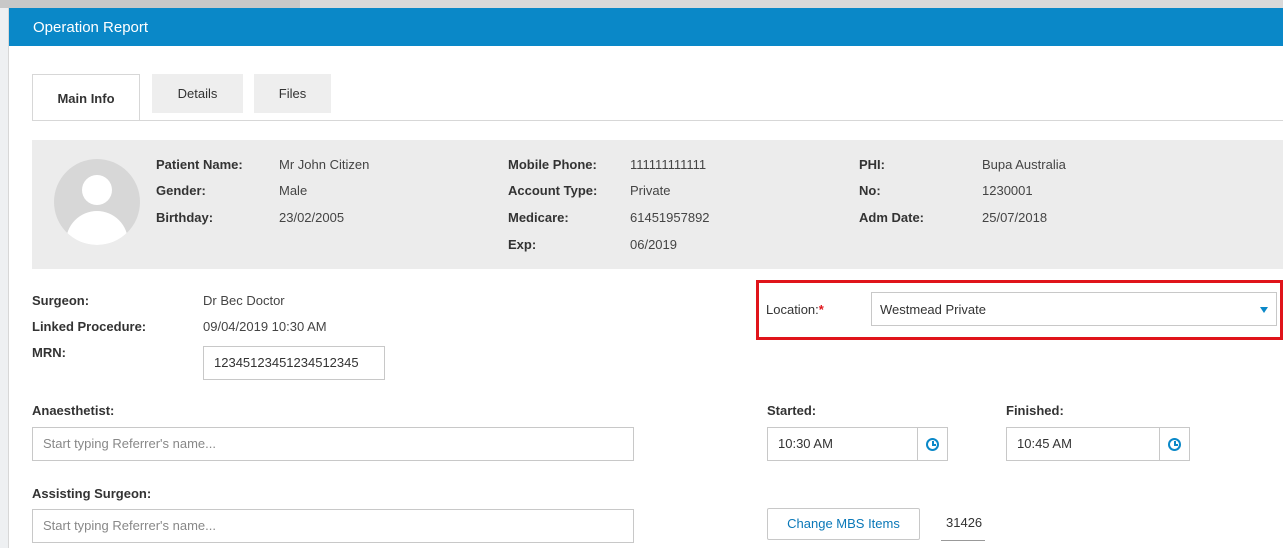 The height and width of the screenshot is (548, 1283). I want to click on no-value: 1230001, so click(1007, 190).